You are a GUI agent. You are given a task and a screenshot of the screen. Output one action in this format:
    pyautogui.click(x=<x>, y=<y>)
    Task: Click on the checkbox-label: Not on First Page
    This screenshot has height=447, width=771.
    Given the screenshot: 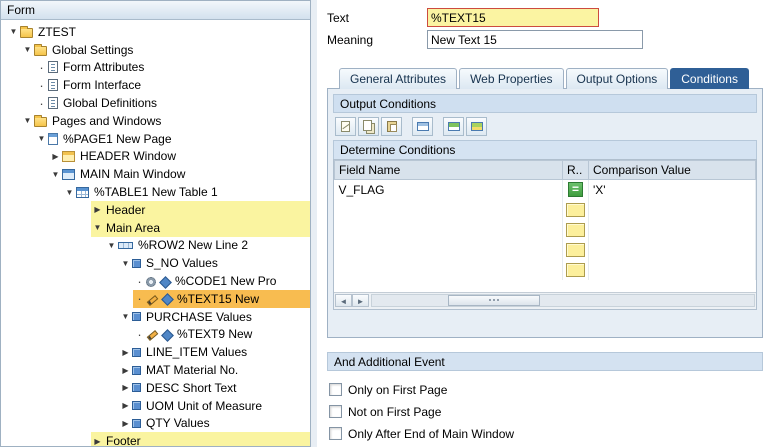 What is the action you would take?
    pyautogui.click(x=395, y=411)
    